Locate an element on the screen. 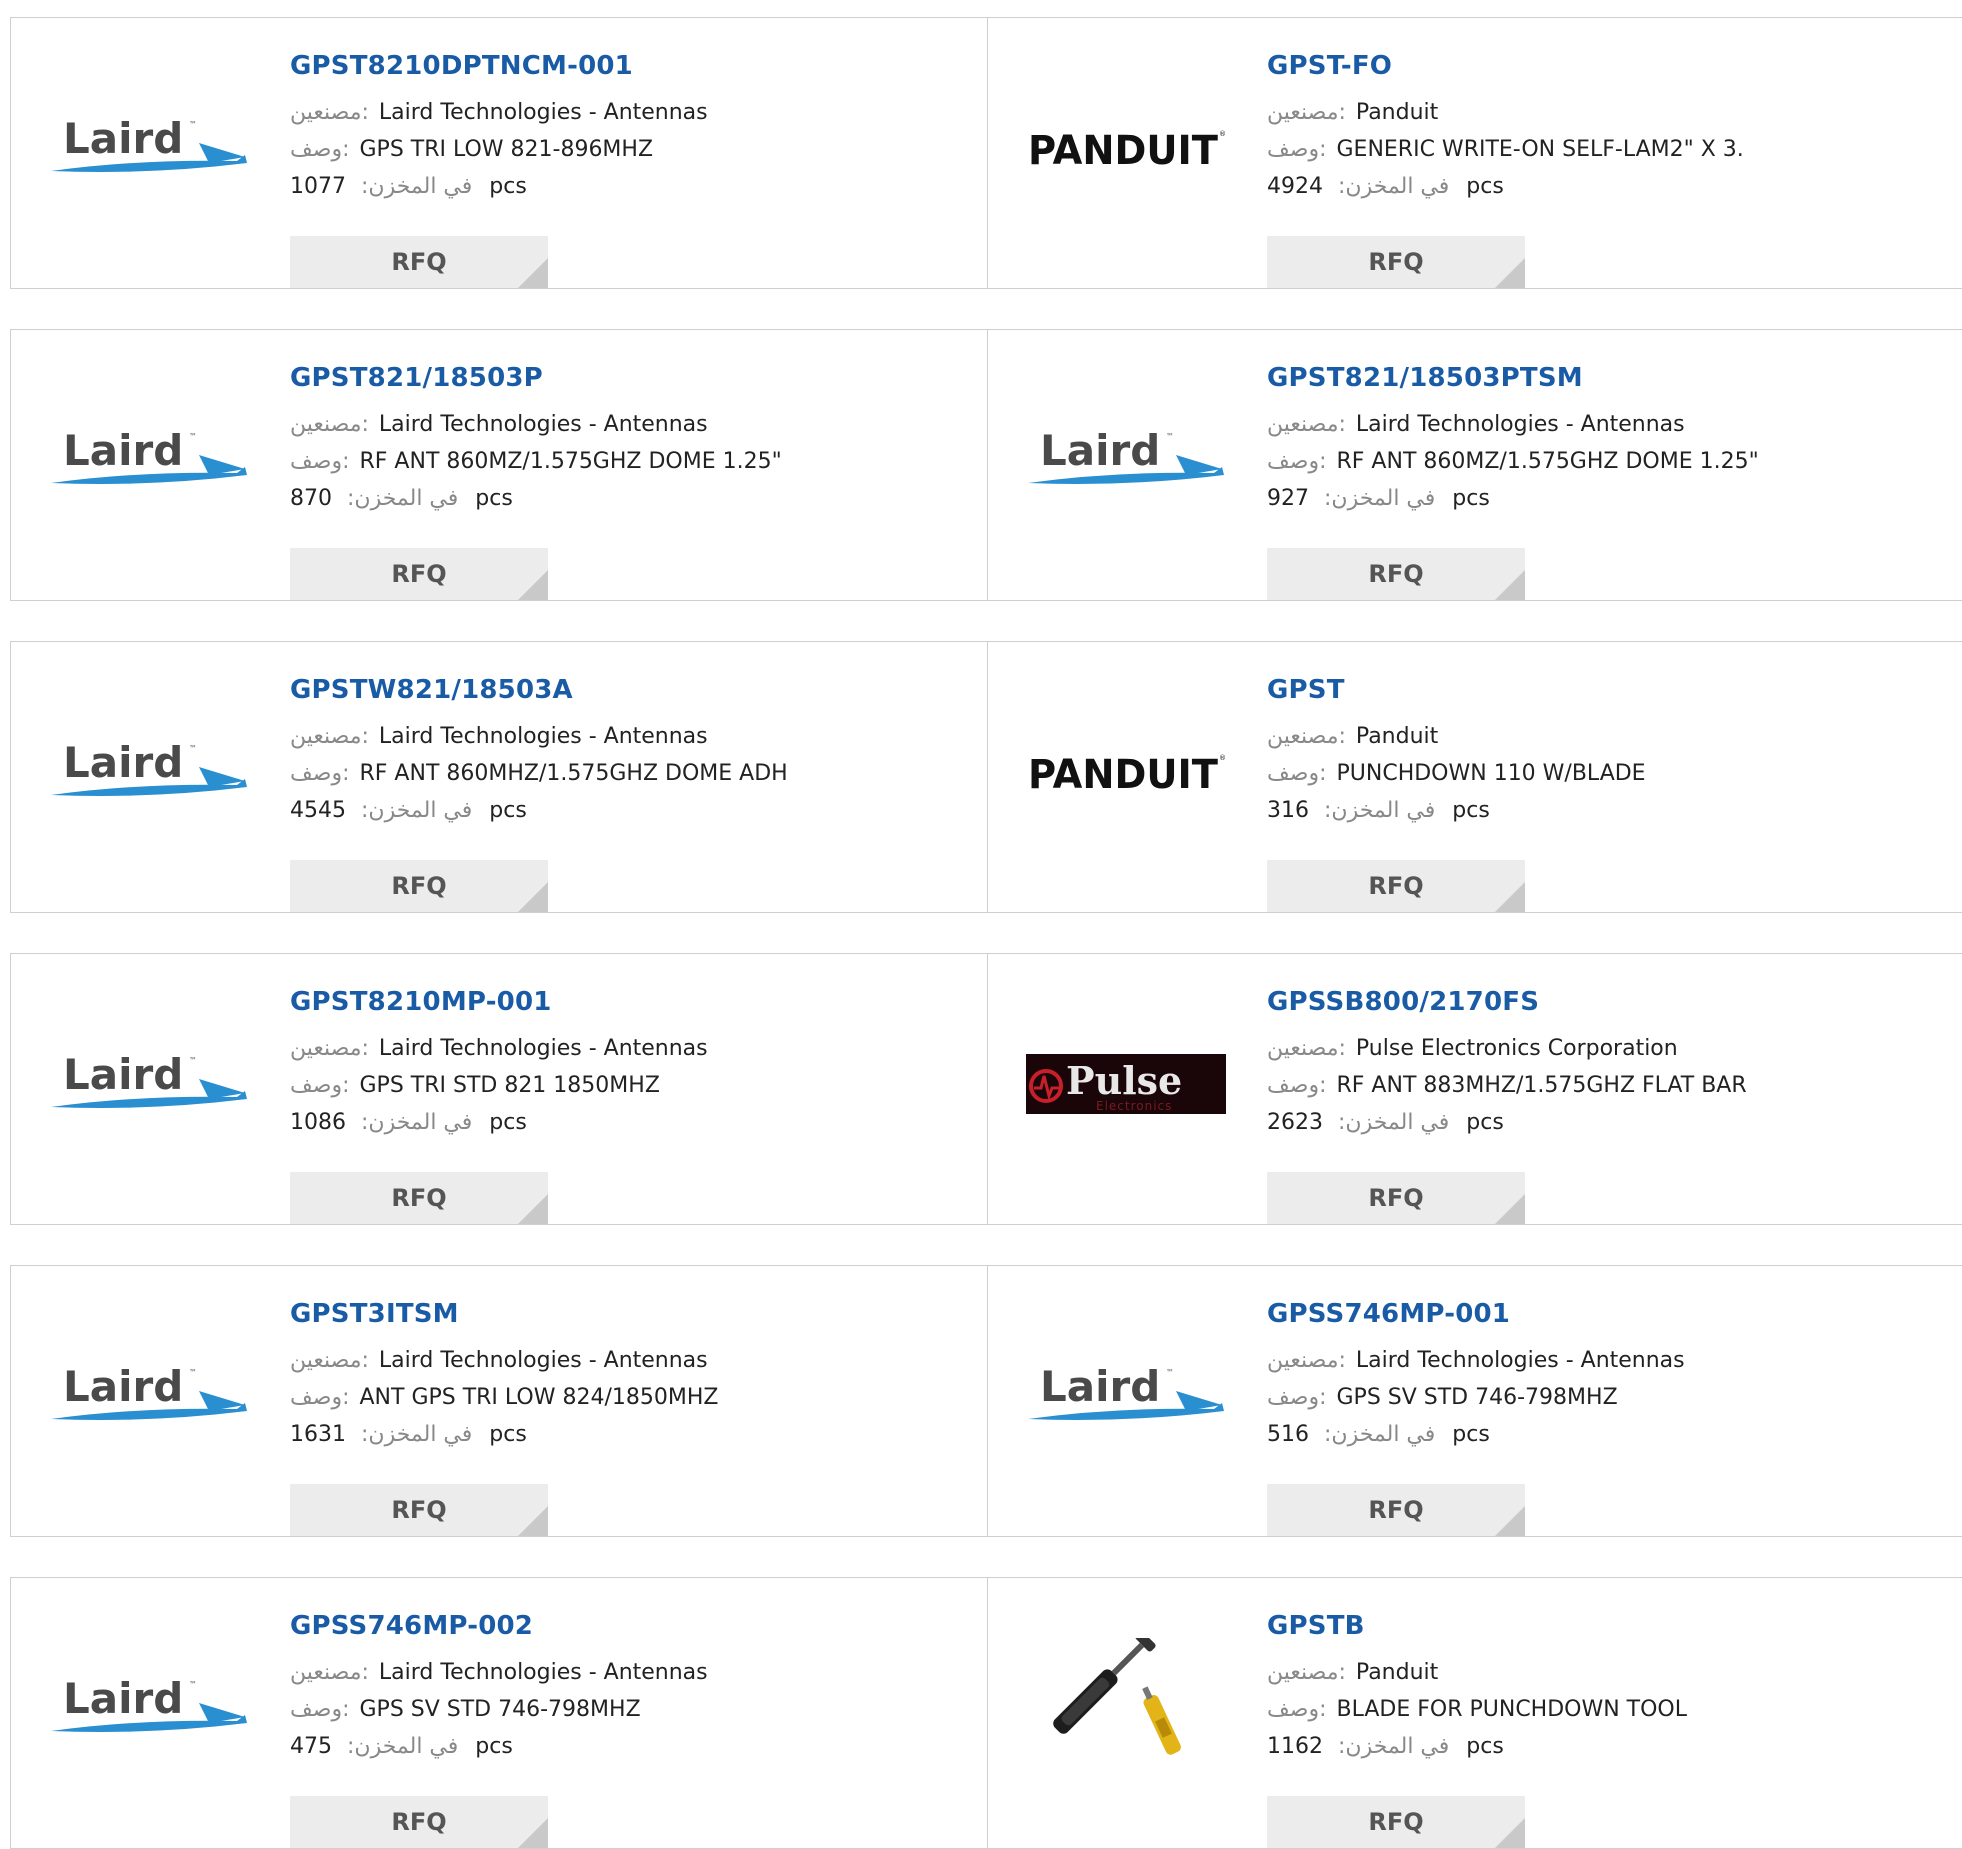 This screenshot has width=1962, height=1849. stock-quantity: 316 is located at coordinates (1288, 810).